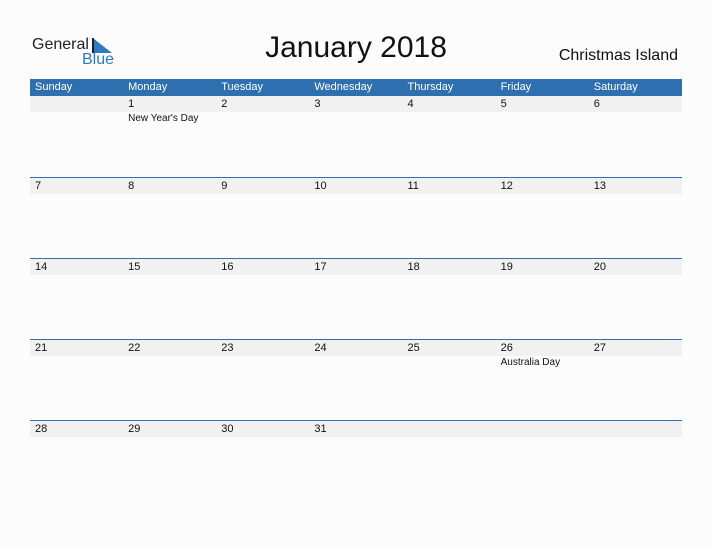 The height and width of the screenshot is (550, 712). I want to click on day-number: 21, so click(41, 348).